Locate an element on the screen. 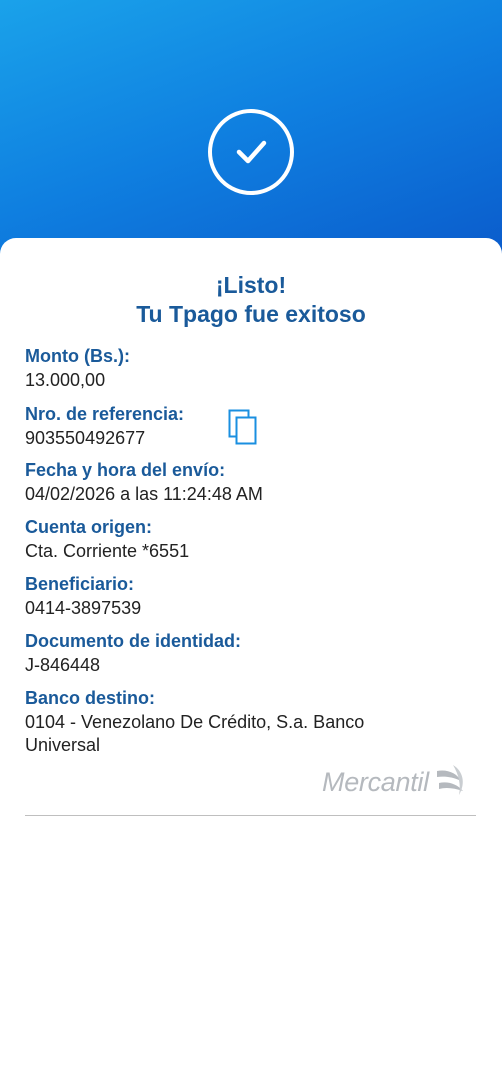 Image resolution: width=502 pixels, height=1080 pixels. id-document-value: J-846448 is located at coordinates (63, 665).